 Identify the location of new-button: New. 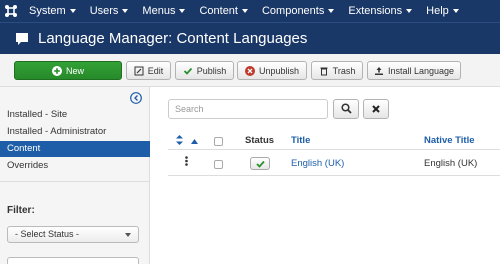
(68, 70).